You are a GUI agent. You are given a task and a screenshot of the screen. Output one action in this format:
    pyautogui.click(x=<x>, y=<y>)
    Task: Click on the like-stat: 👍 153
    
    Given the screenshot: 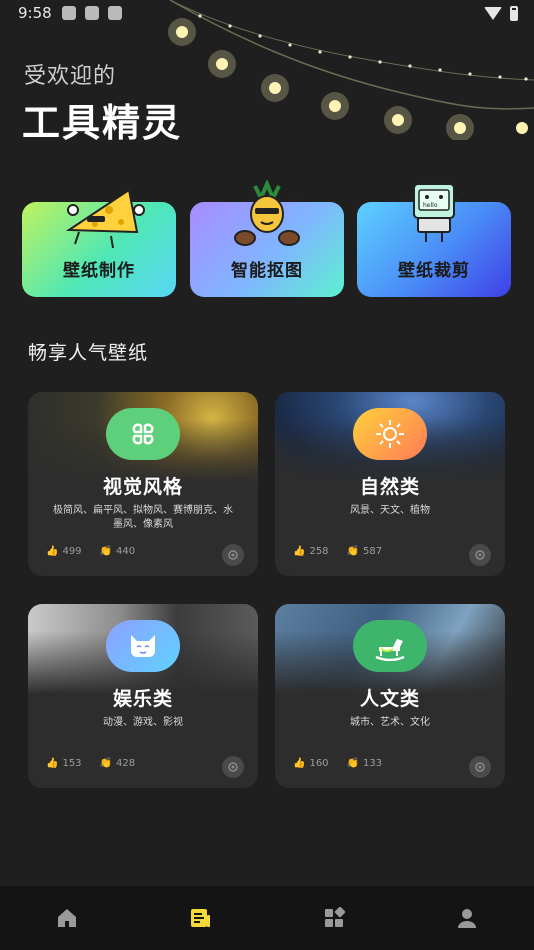 What is the action you would take?
    pyautogui.click(x=64, y=763)
    